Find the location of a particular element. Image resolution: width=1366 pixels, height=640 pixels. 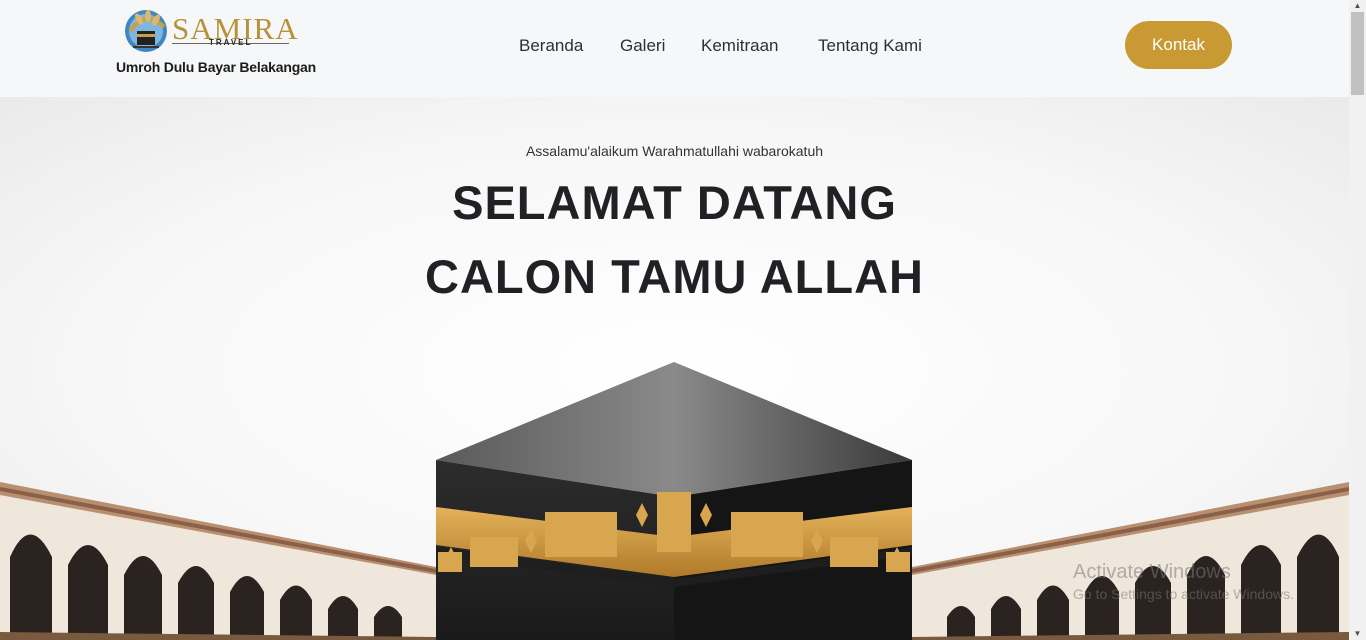

nav-beranda: Beranda is located at coordinates (551, 46).